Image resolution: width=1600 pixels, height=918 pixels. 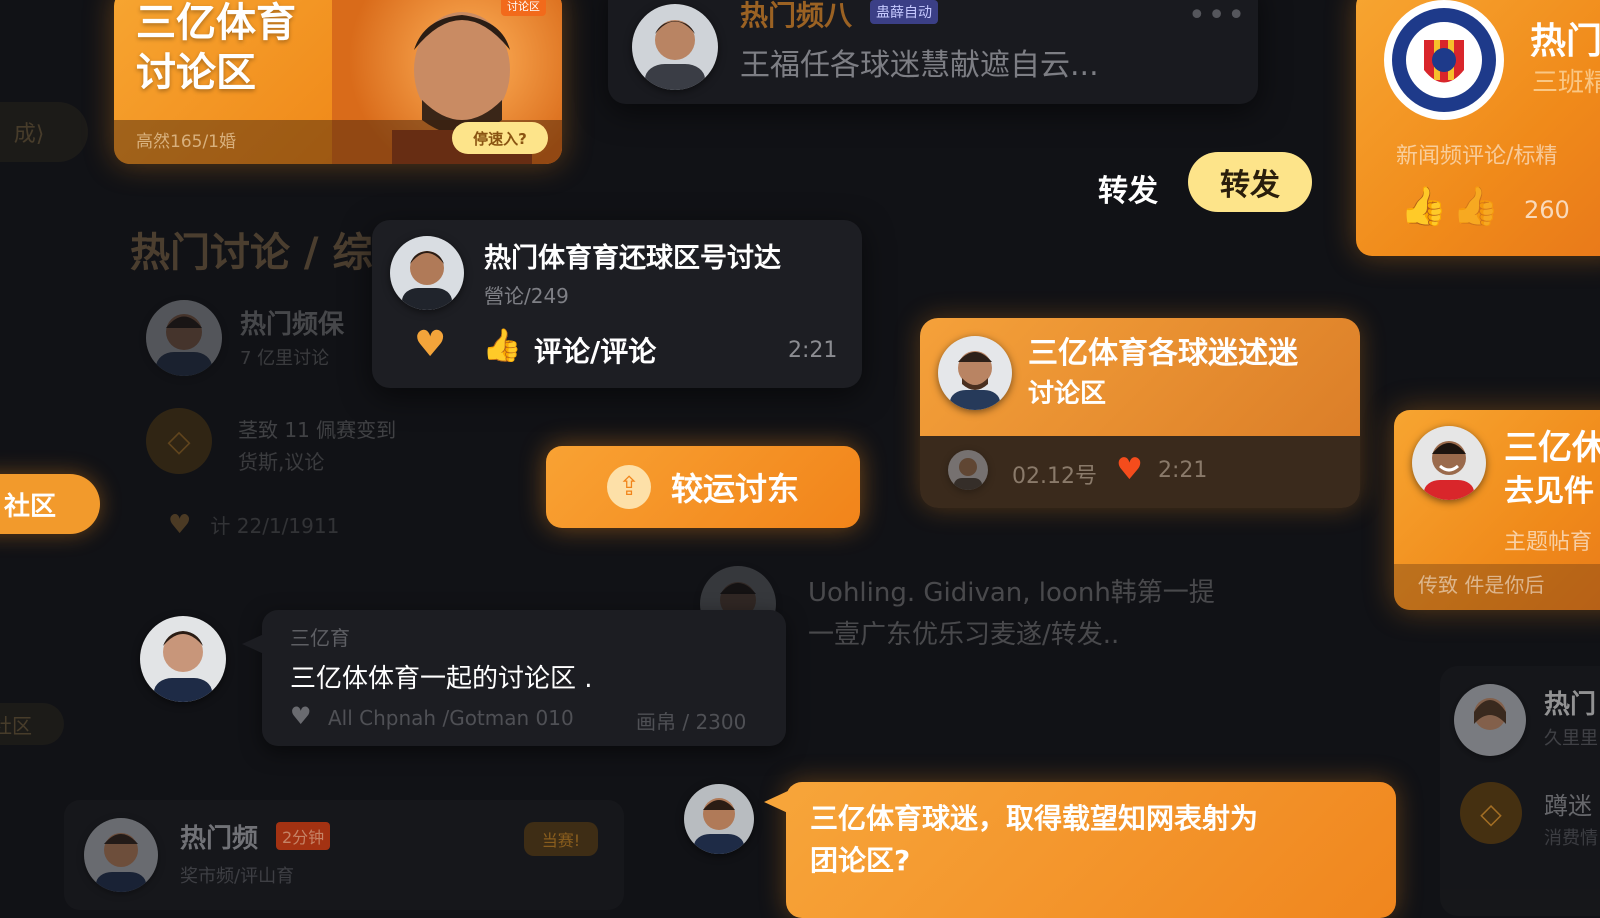 What do you see at coordinates (796, 16) in the screenshot?
I see `top-post-title: 热门频八` at bounding box center [796, 16].